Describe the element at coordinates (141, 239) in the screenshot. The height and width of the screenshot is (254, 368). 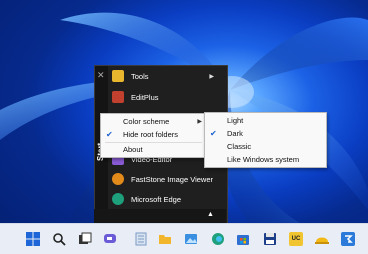
I see `notepad-icon` at that location.